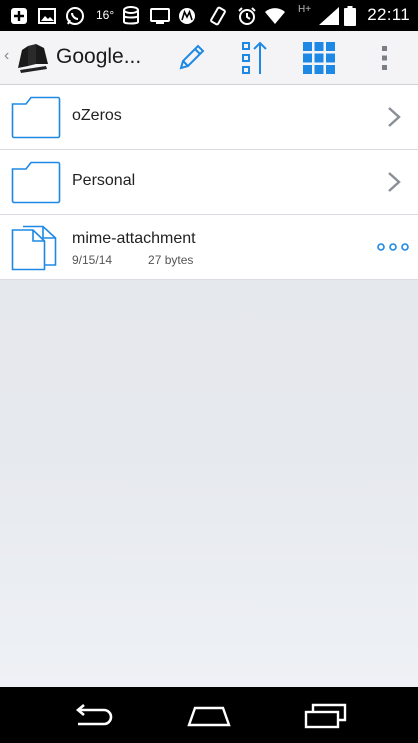  I want to click on network-type-label: H+, so click(305, 9).